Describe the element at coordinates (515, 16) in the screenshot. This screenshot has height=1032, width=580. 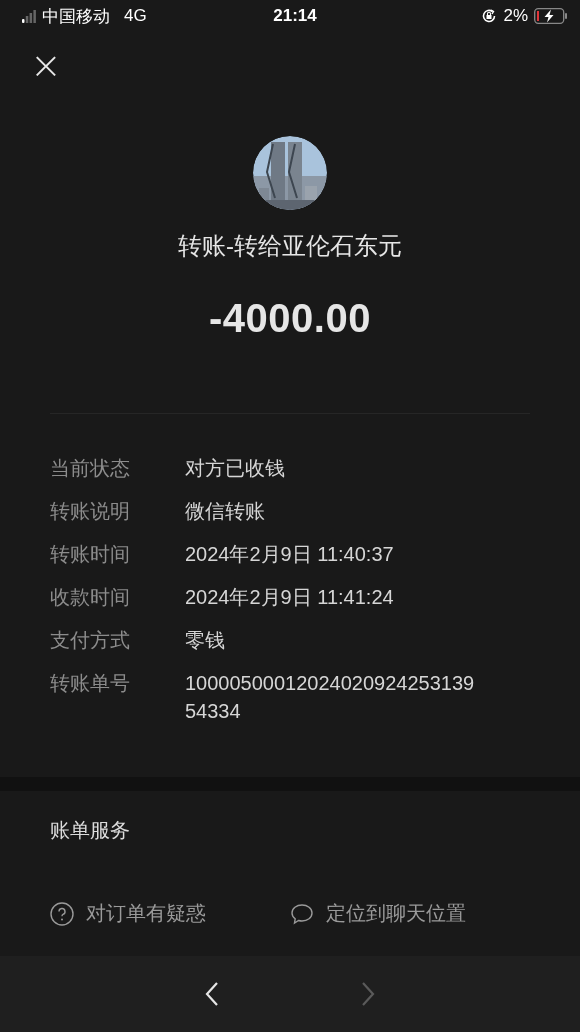
I see `battery-percent: 2%` at that location.